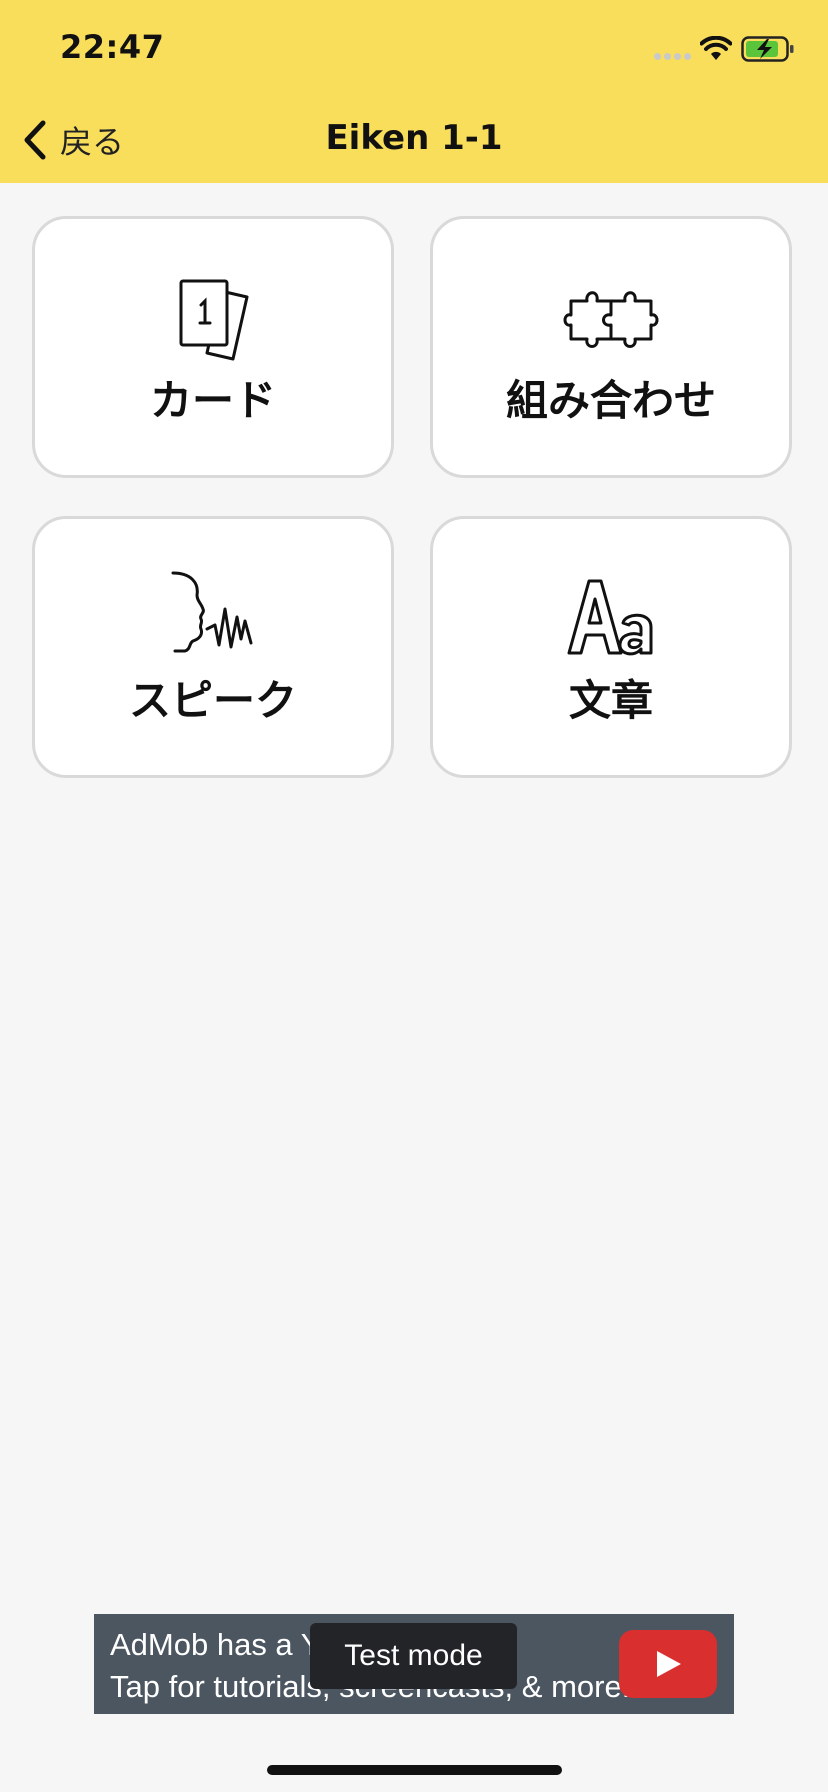  Describe the element at coordinates (212, 612) in the screenshot. I see `speaking-face-icon` at that location.